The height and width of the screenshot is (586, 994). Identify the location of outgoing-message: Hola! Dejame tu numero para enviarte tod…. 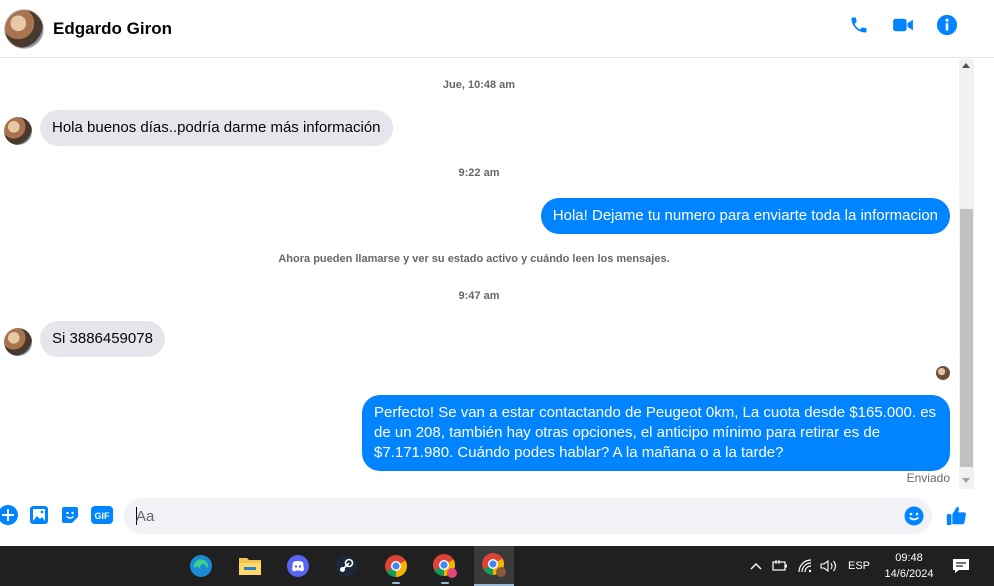
(745, 216).